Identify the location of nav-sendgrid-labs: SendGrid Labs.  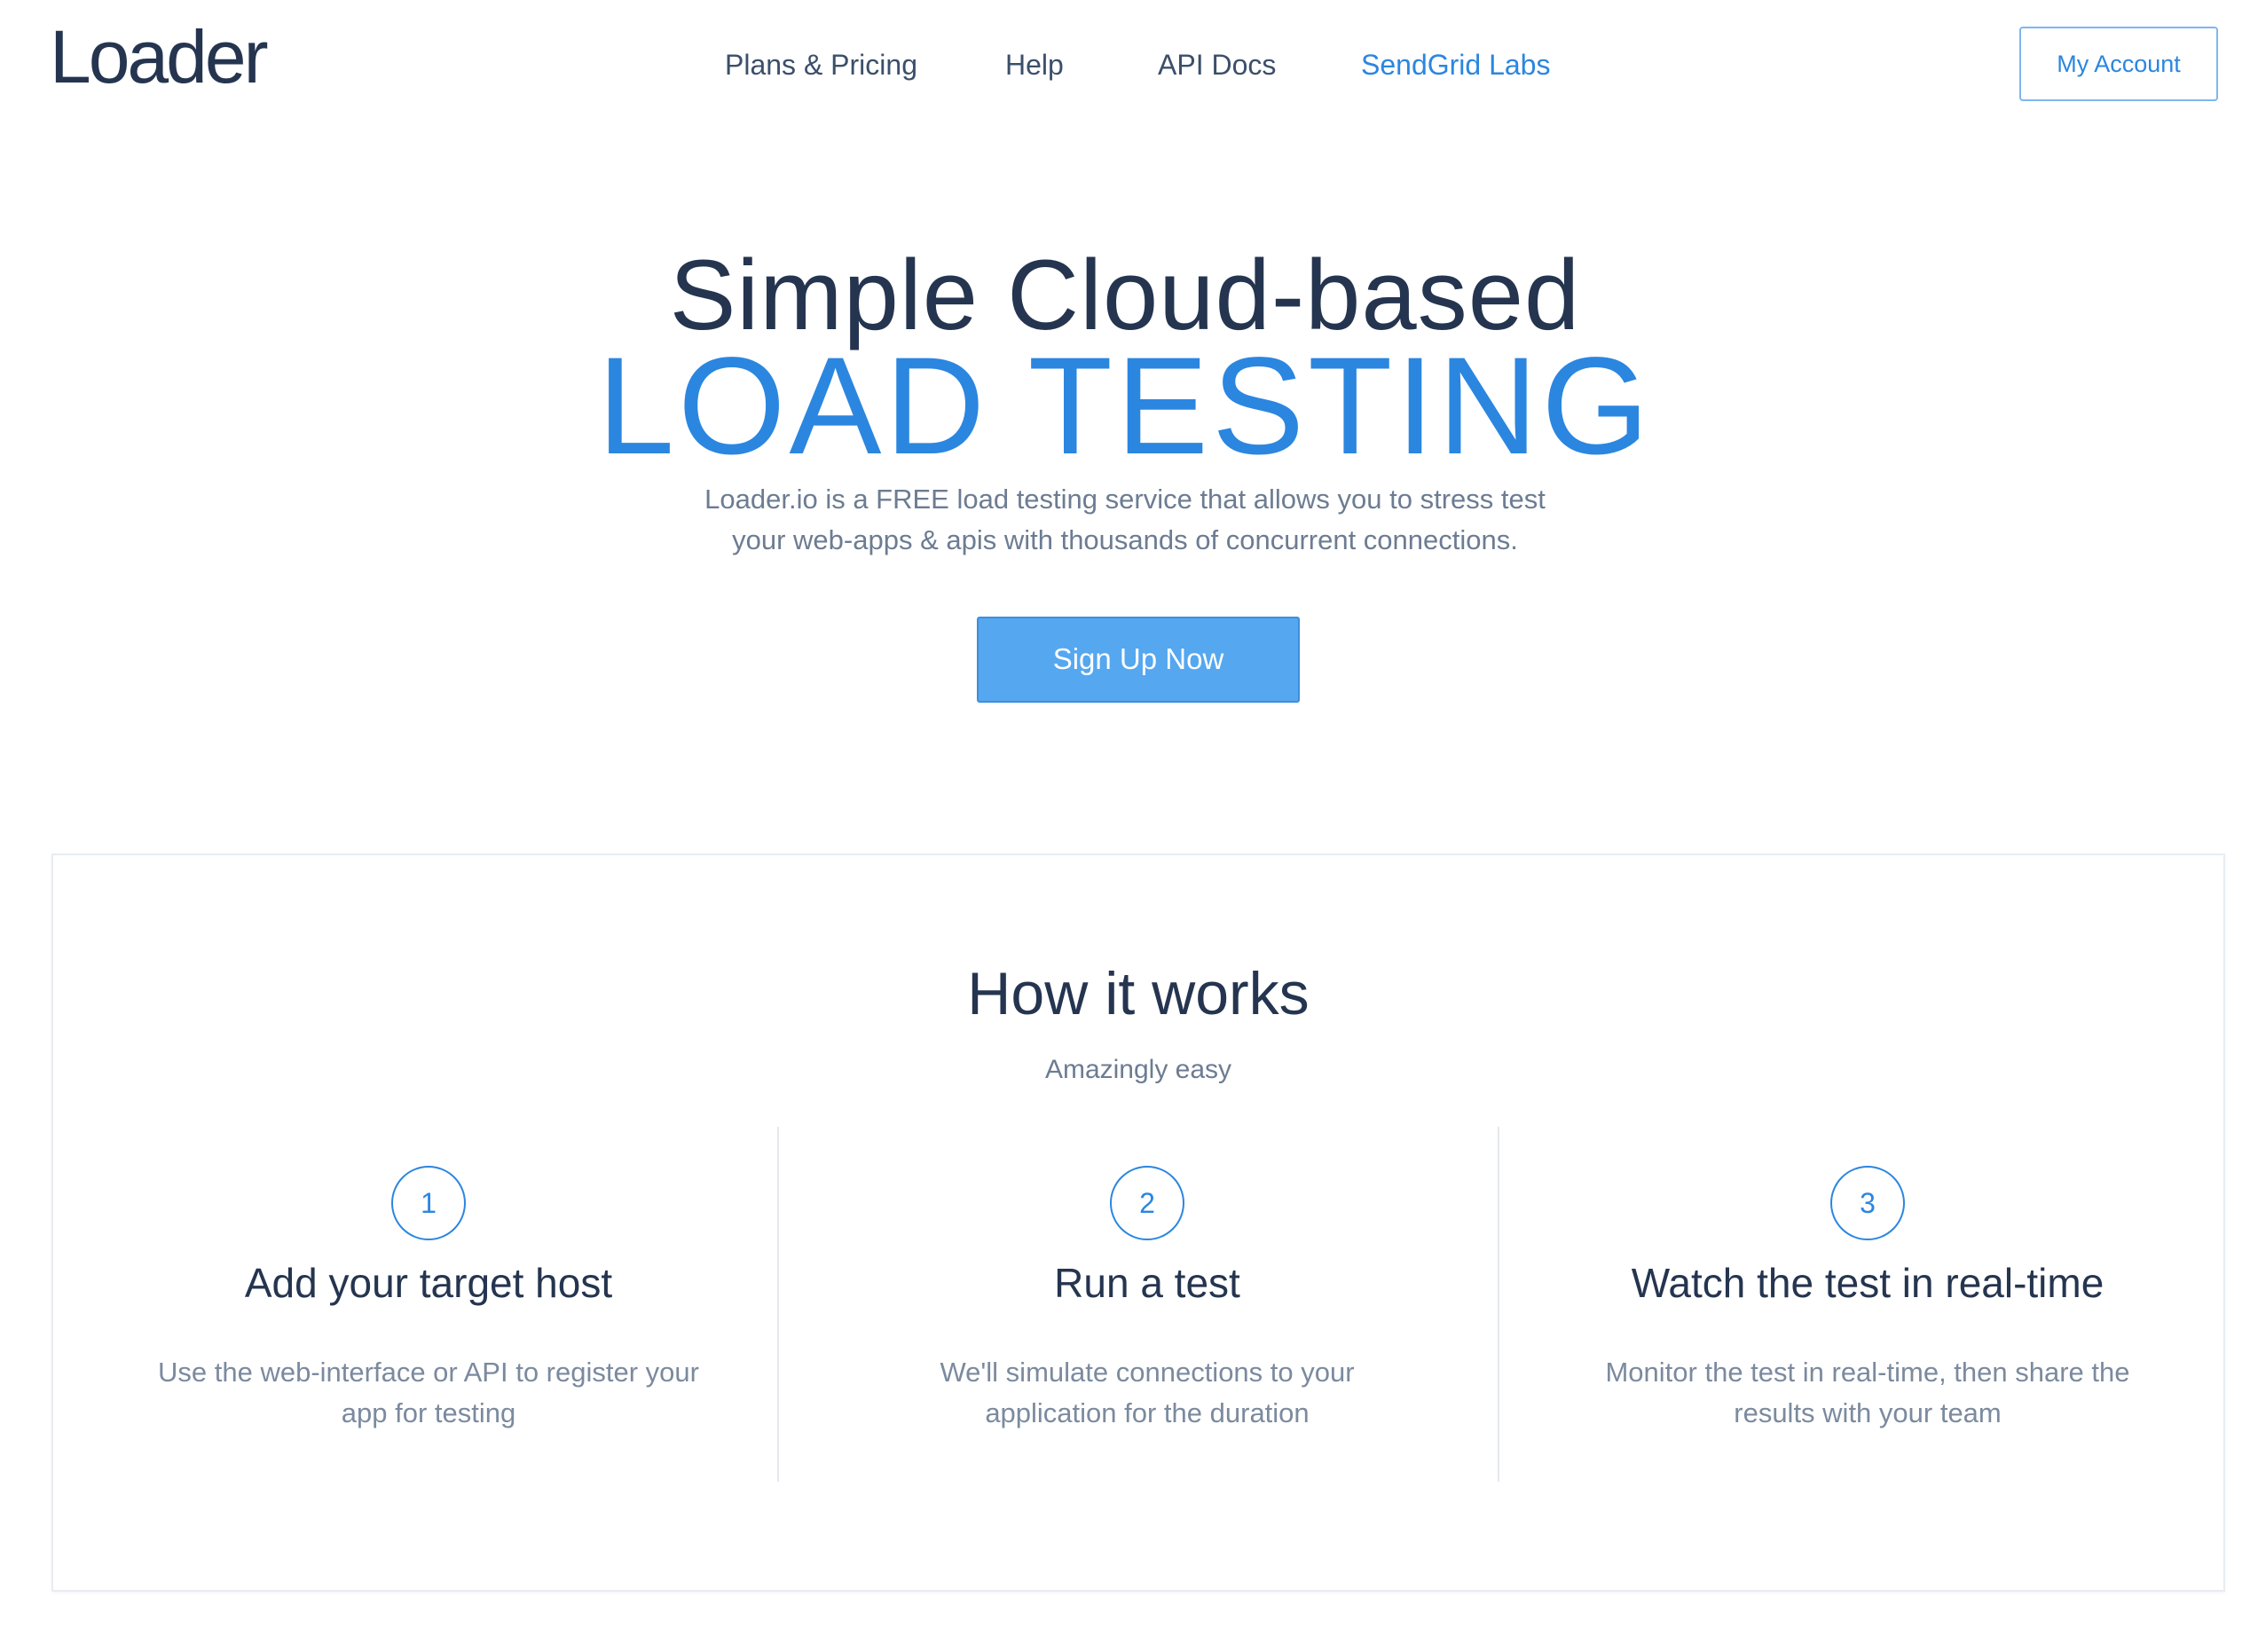
(1456, 65).